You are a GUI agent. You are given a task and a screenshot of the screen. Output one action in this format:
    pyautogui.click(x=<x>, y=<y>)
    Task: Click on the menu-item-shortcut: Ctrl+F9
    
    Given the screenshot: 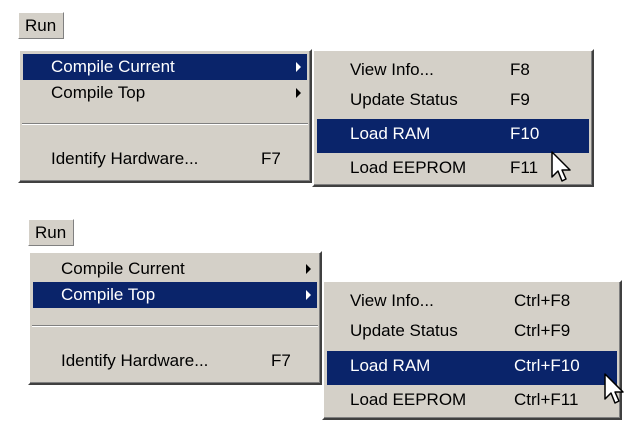 What is the action you would take?
    pyautogui.click(x=542, y=330)
    